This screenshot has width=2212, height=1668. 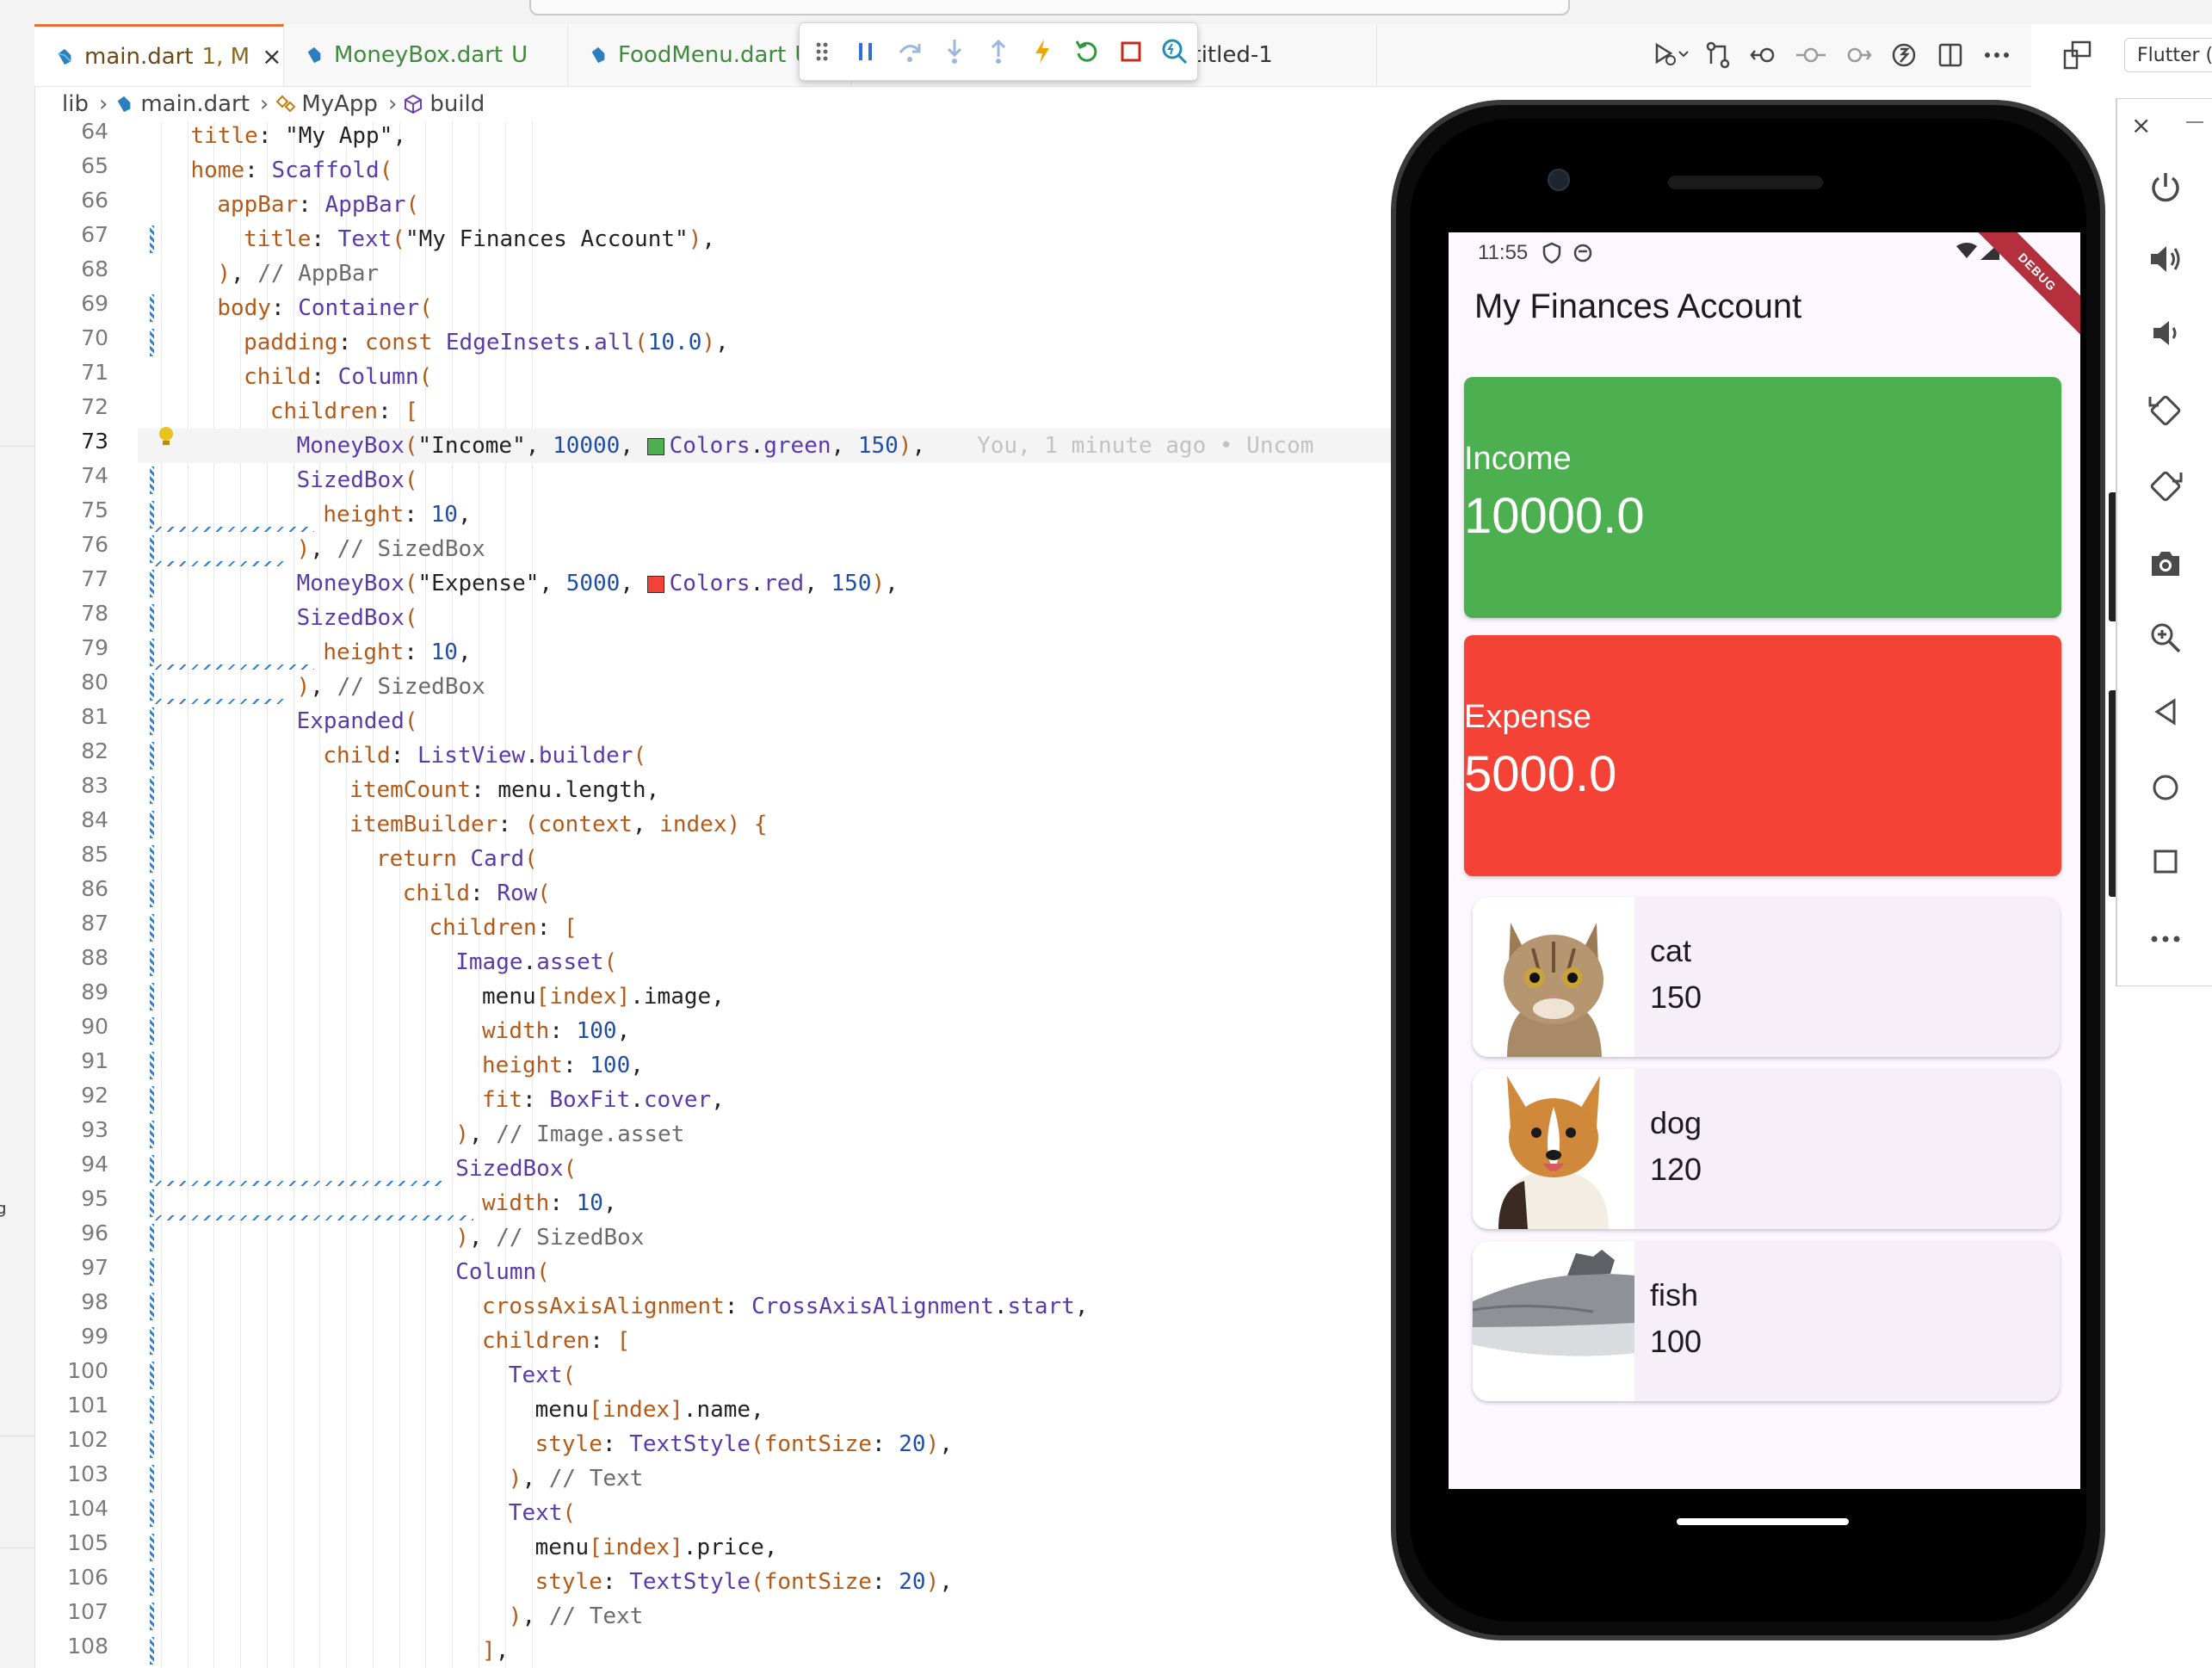 What do you see at coordinates (2166, 712) in the screenshot?
I see `back-icon` at bounding box center [2166, 712].